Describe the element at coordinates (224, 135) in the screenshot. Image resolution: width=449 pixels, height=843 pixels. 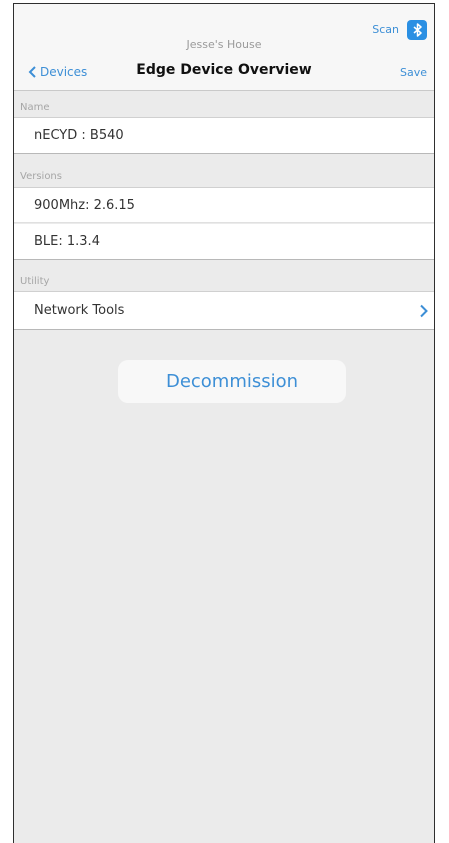
I see `device-name-row: nECYD : B540` at that location.